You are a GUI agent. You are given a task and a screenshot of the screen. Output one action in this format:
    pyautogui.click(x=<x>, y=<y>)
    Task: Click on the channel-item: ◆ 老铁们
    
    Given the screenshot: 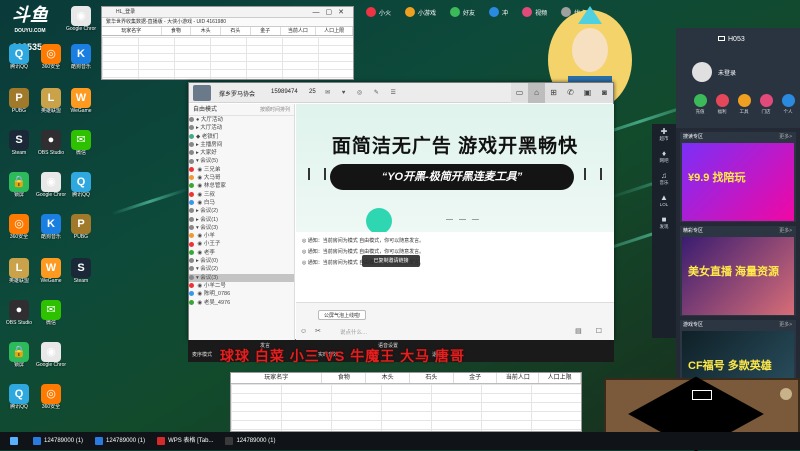 What is the action you would take?
    pyautogui.click(x=241, y=137)
    